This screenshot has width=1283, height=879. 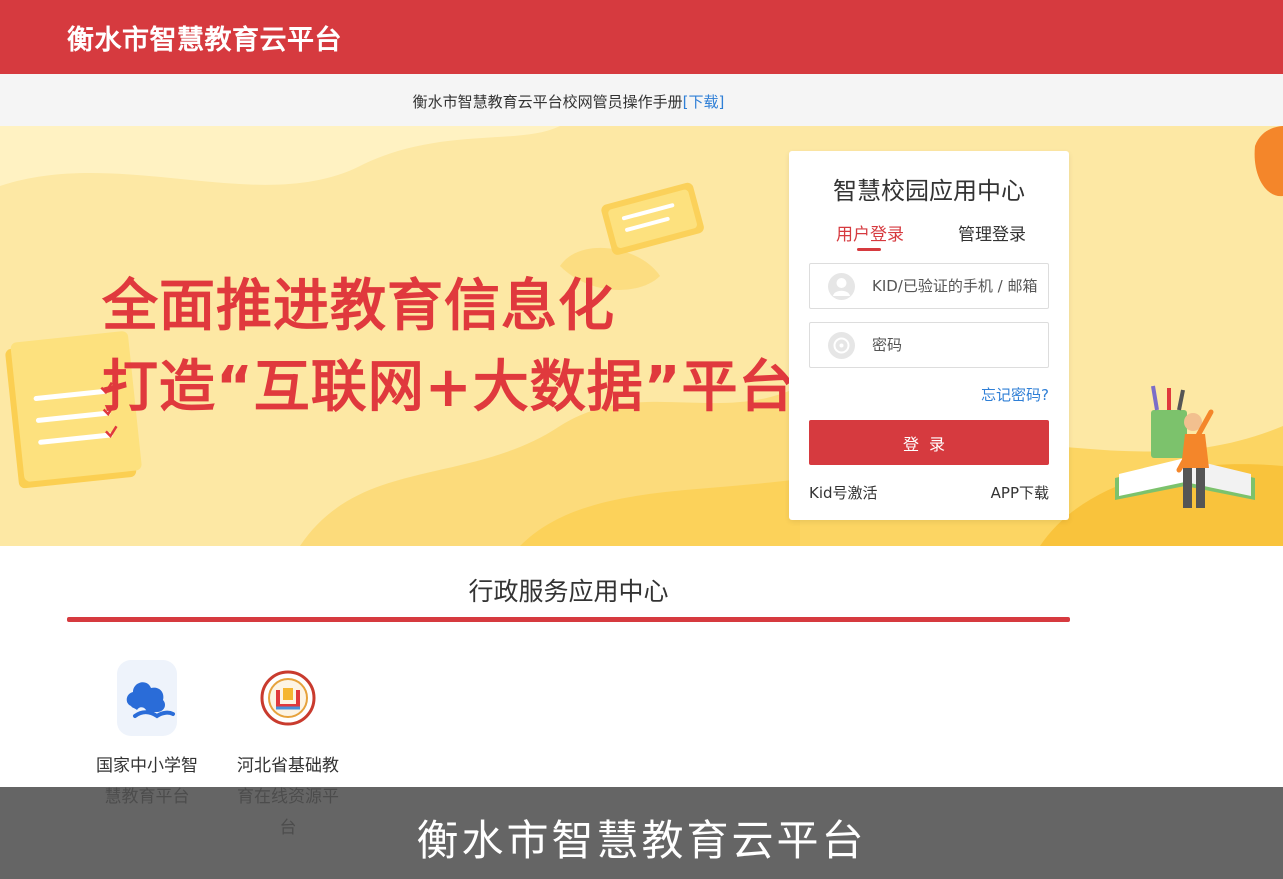 I want to click on forgot-password-link: 忘记密码?, so click(x=1015, y=394).